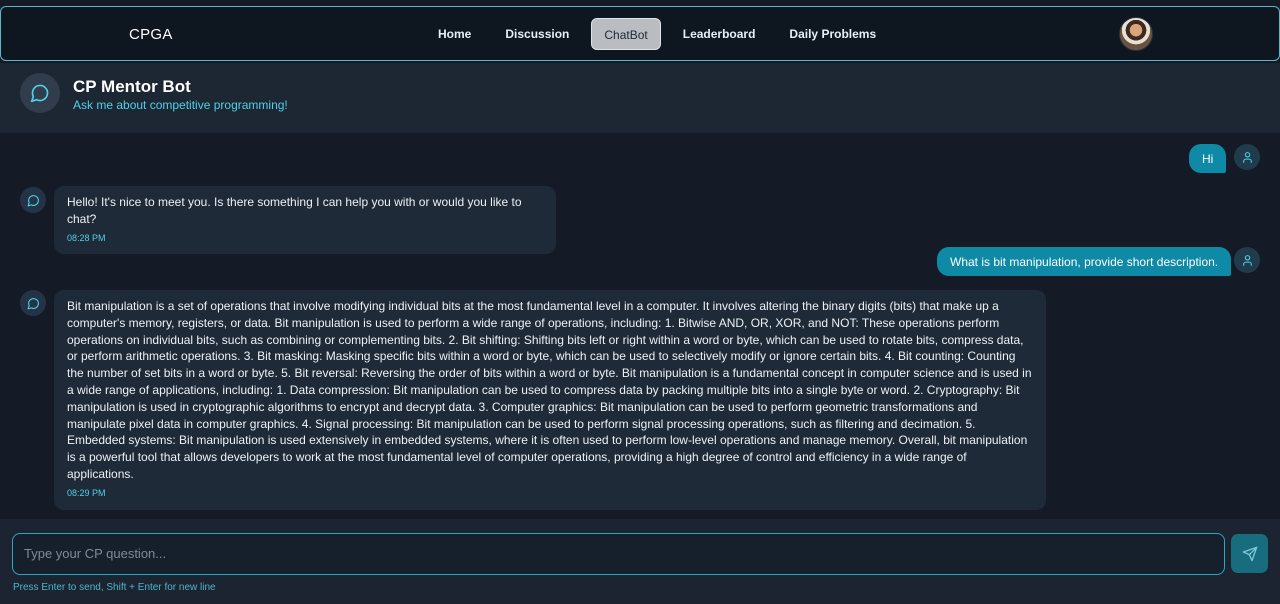 Image resolution: width=1280 pixels, height=604 pixels. Describe the element at coordinates (86, 237) in the screenshot. I see `message-timestamp: 08:28 PM` at that location.